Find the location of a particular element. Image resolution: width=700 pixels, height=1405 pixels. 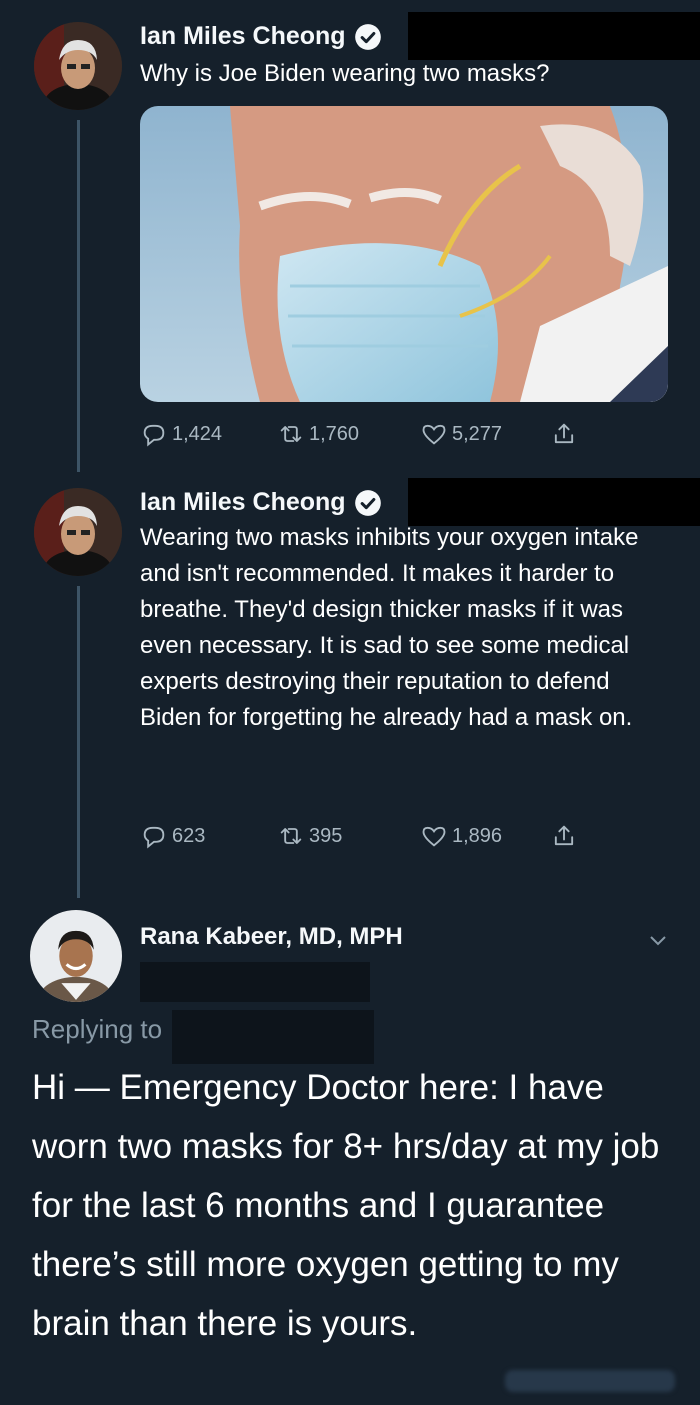

chevron-down-icon is located at coordinates (658, 940).